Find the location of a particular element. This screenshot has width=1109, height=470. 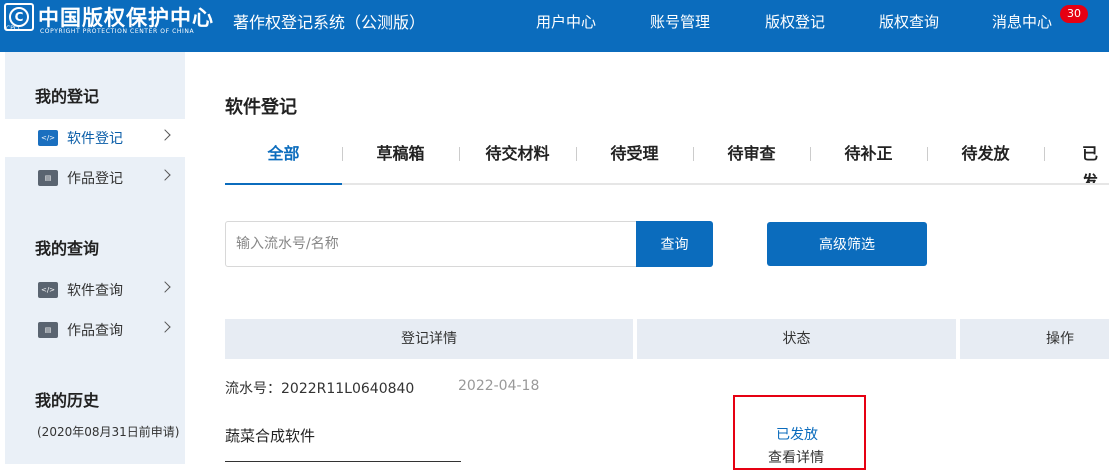

tab-pending-issue: 待发放 is located at coordinates (985, 162).